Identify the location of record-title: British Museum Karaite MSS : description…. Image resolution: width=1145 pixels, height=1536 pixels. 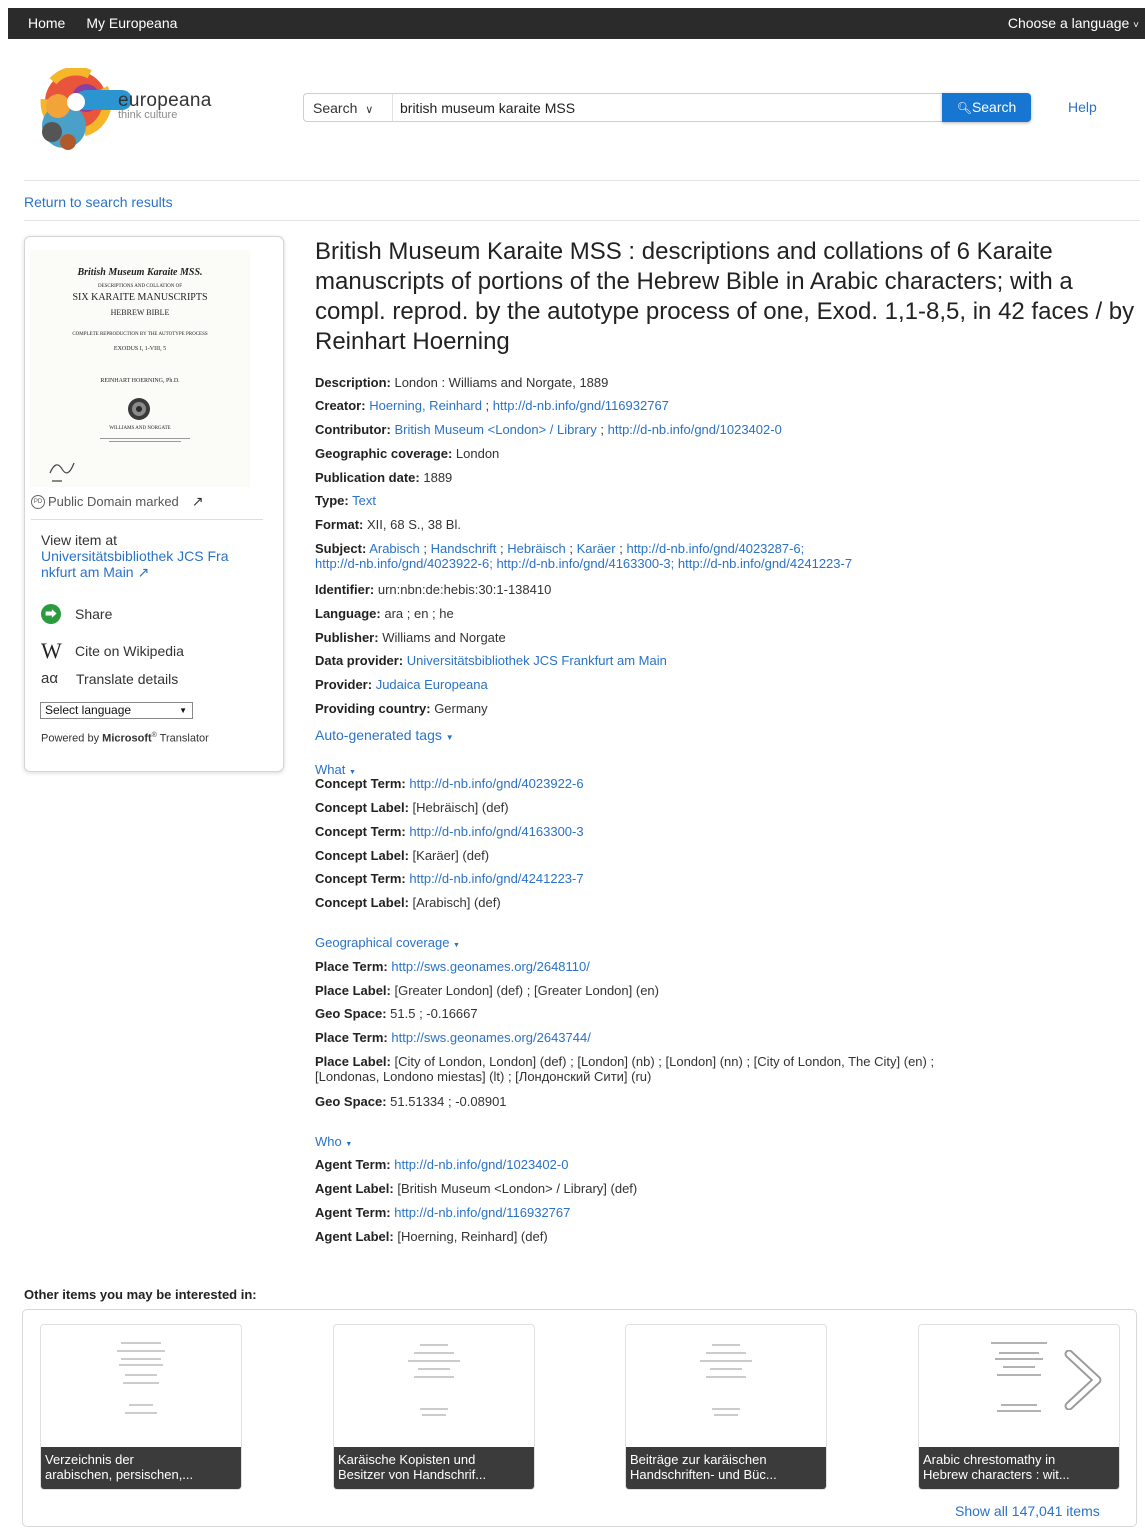
(725, 296).